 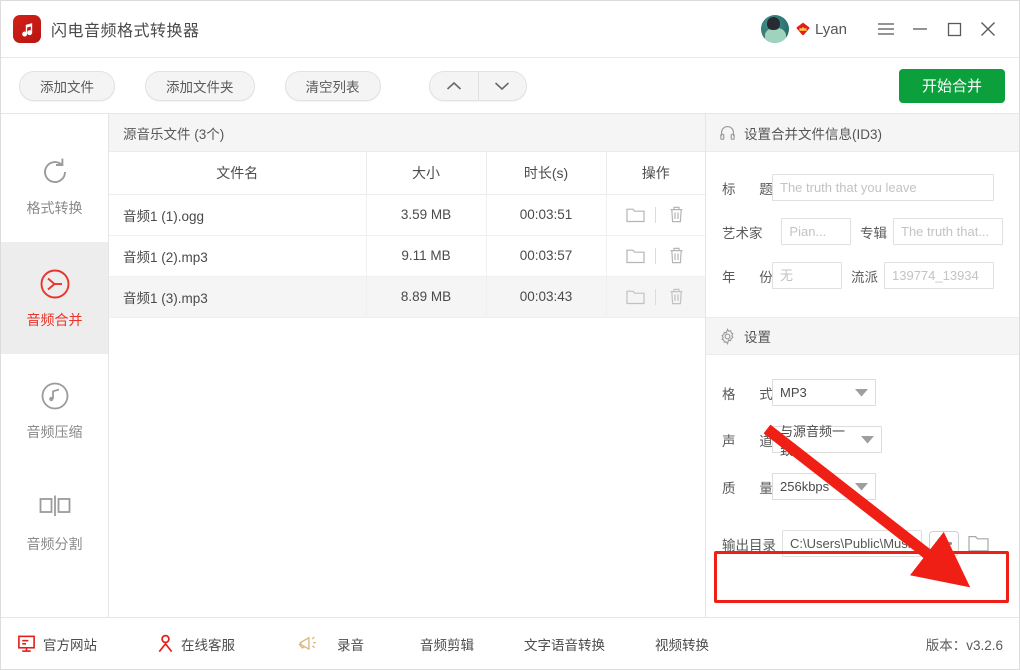 I want to click on app-logo-icon, so click(x=27, y=29).